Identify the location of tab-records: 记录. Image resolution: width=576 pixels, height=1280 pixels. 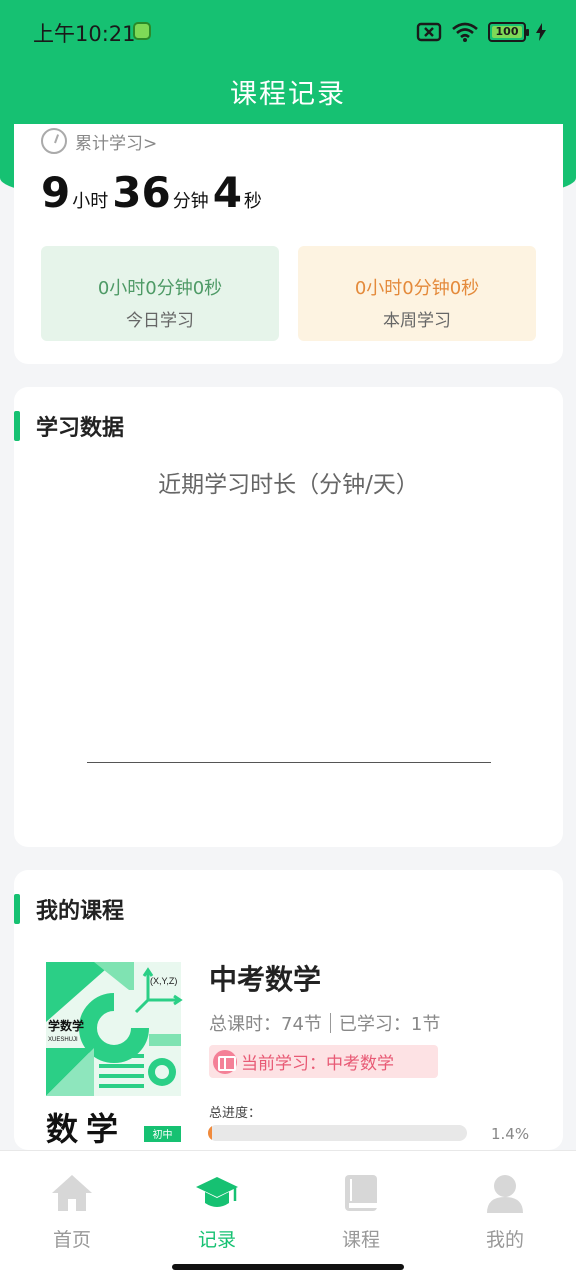
(217, 1211).